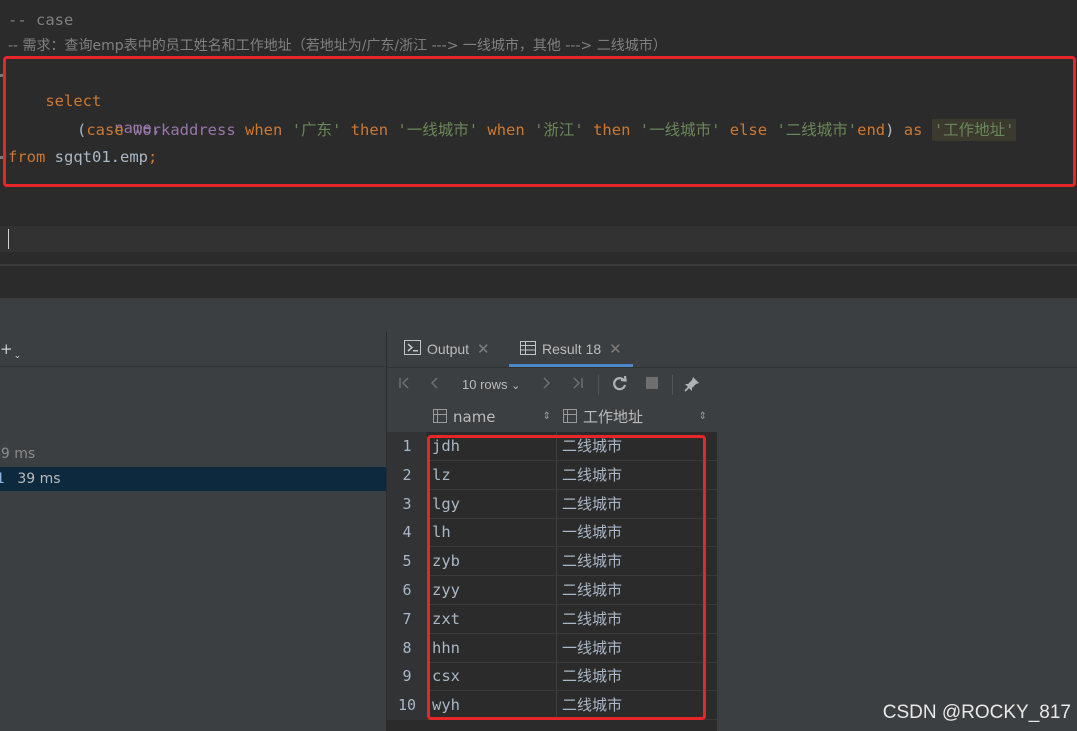  Describe the element at coordinates (407, 475) in the screenshot. I see `row-number: 2` at that location.